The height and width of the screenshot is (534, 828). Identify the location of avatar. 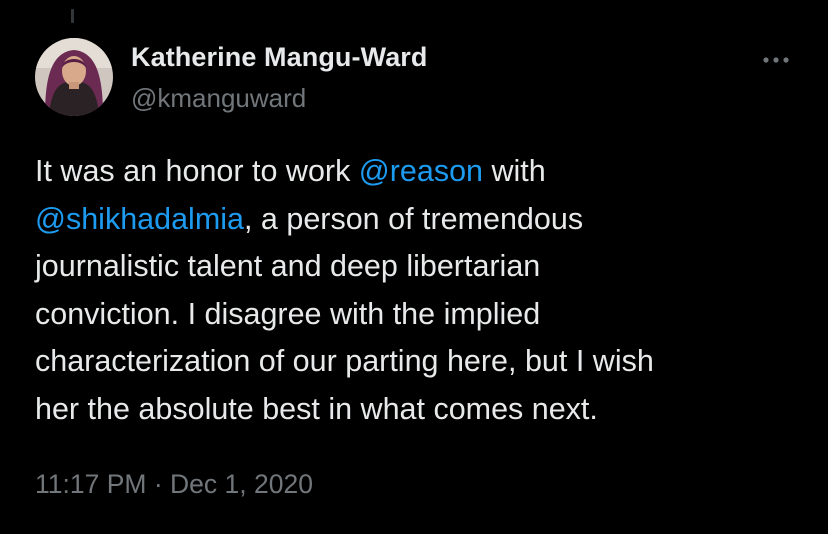
(74, 77).